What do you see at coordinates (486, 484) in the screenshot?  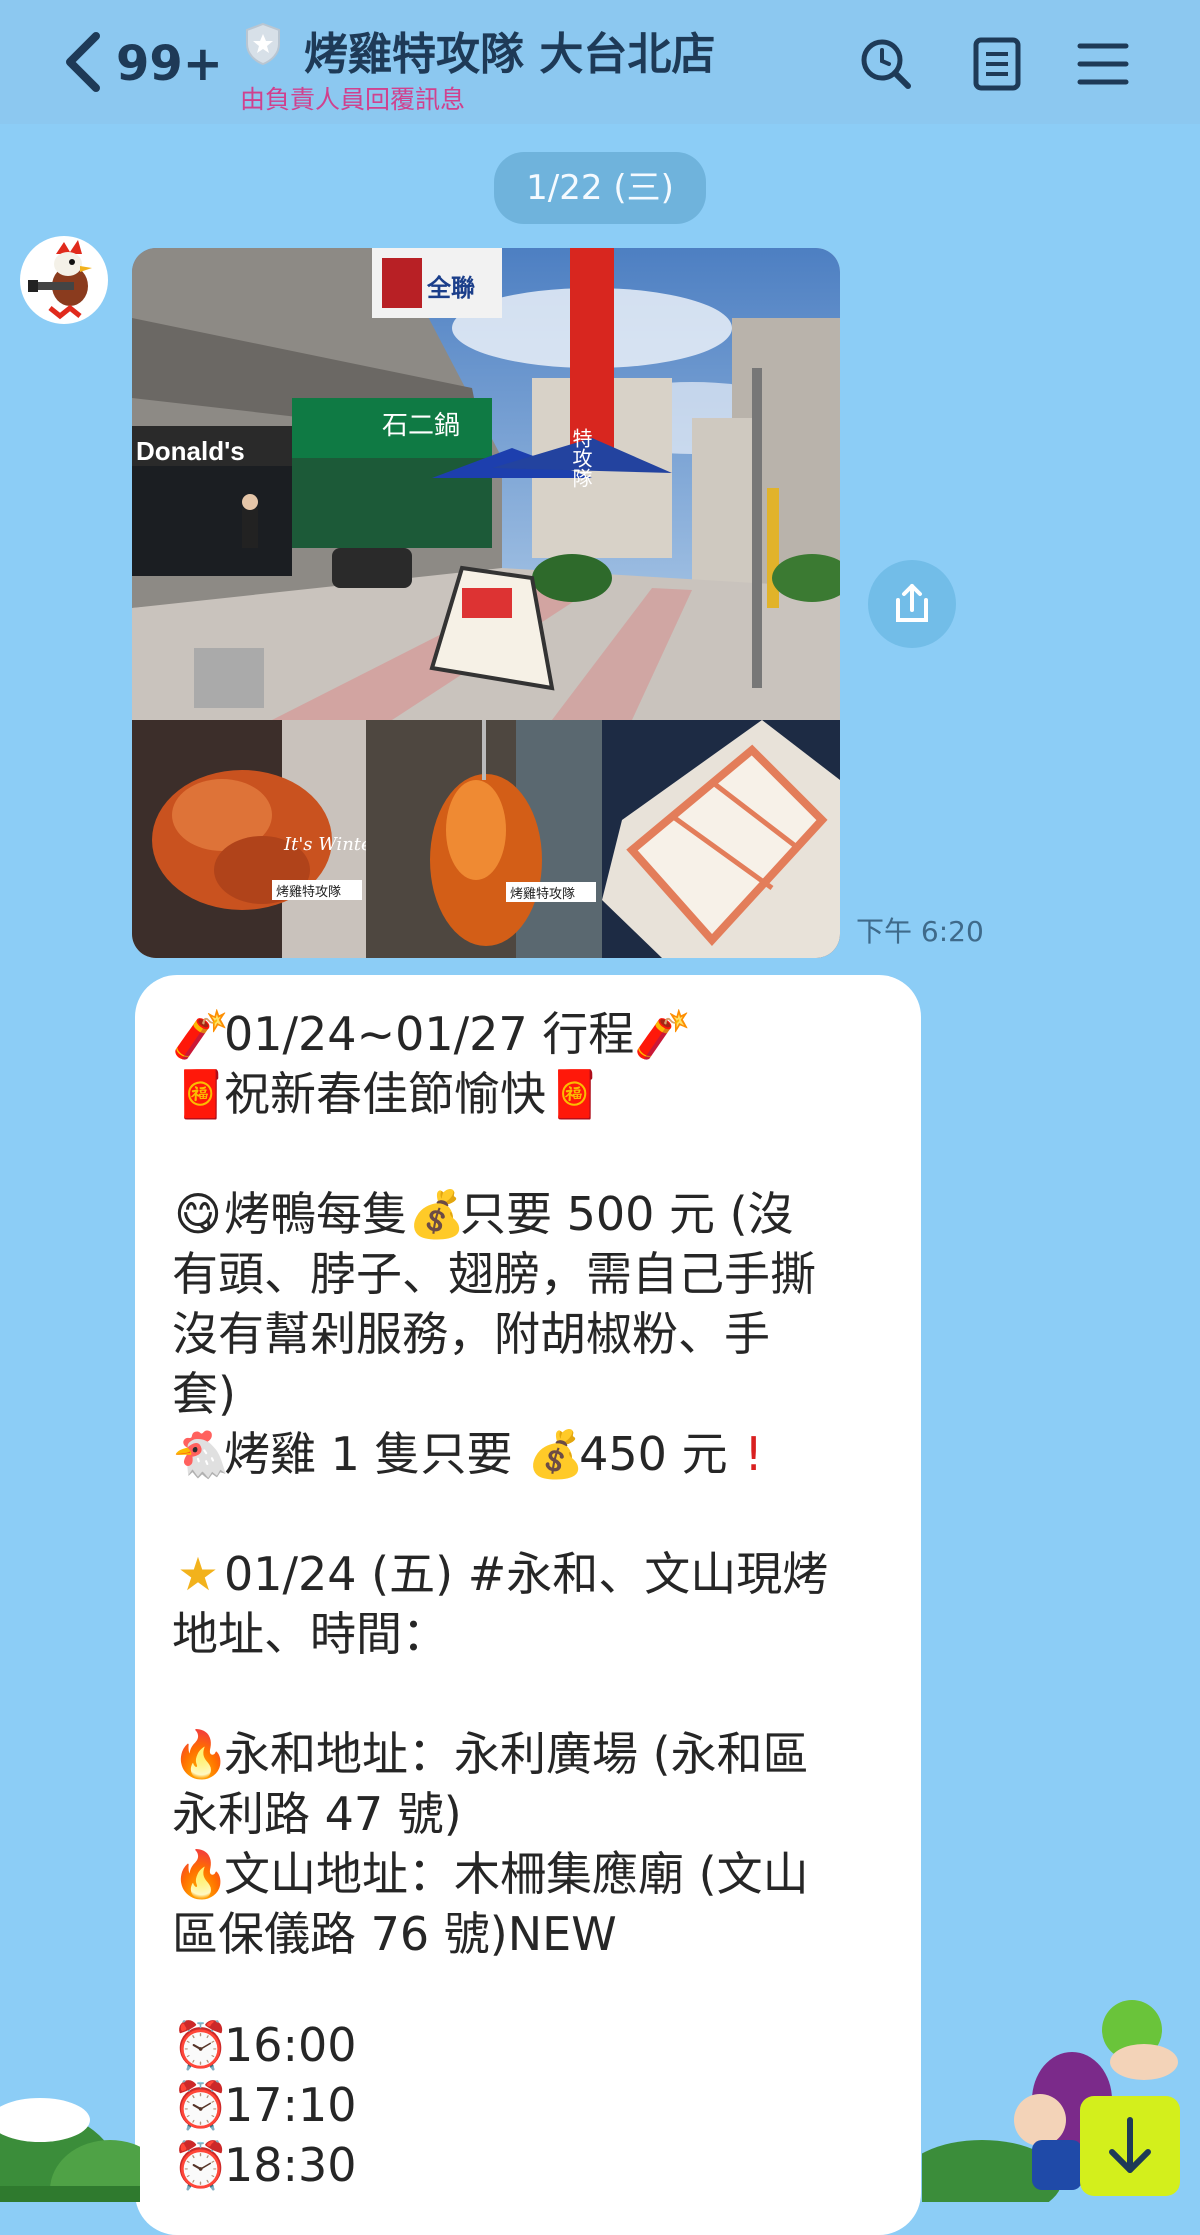 I see `storefront-photo: Donald's 石二鍋 全聯 特攻隊` at bounding box center [486, 484].